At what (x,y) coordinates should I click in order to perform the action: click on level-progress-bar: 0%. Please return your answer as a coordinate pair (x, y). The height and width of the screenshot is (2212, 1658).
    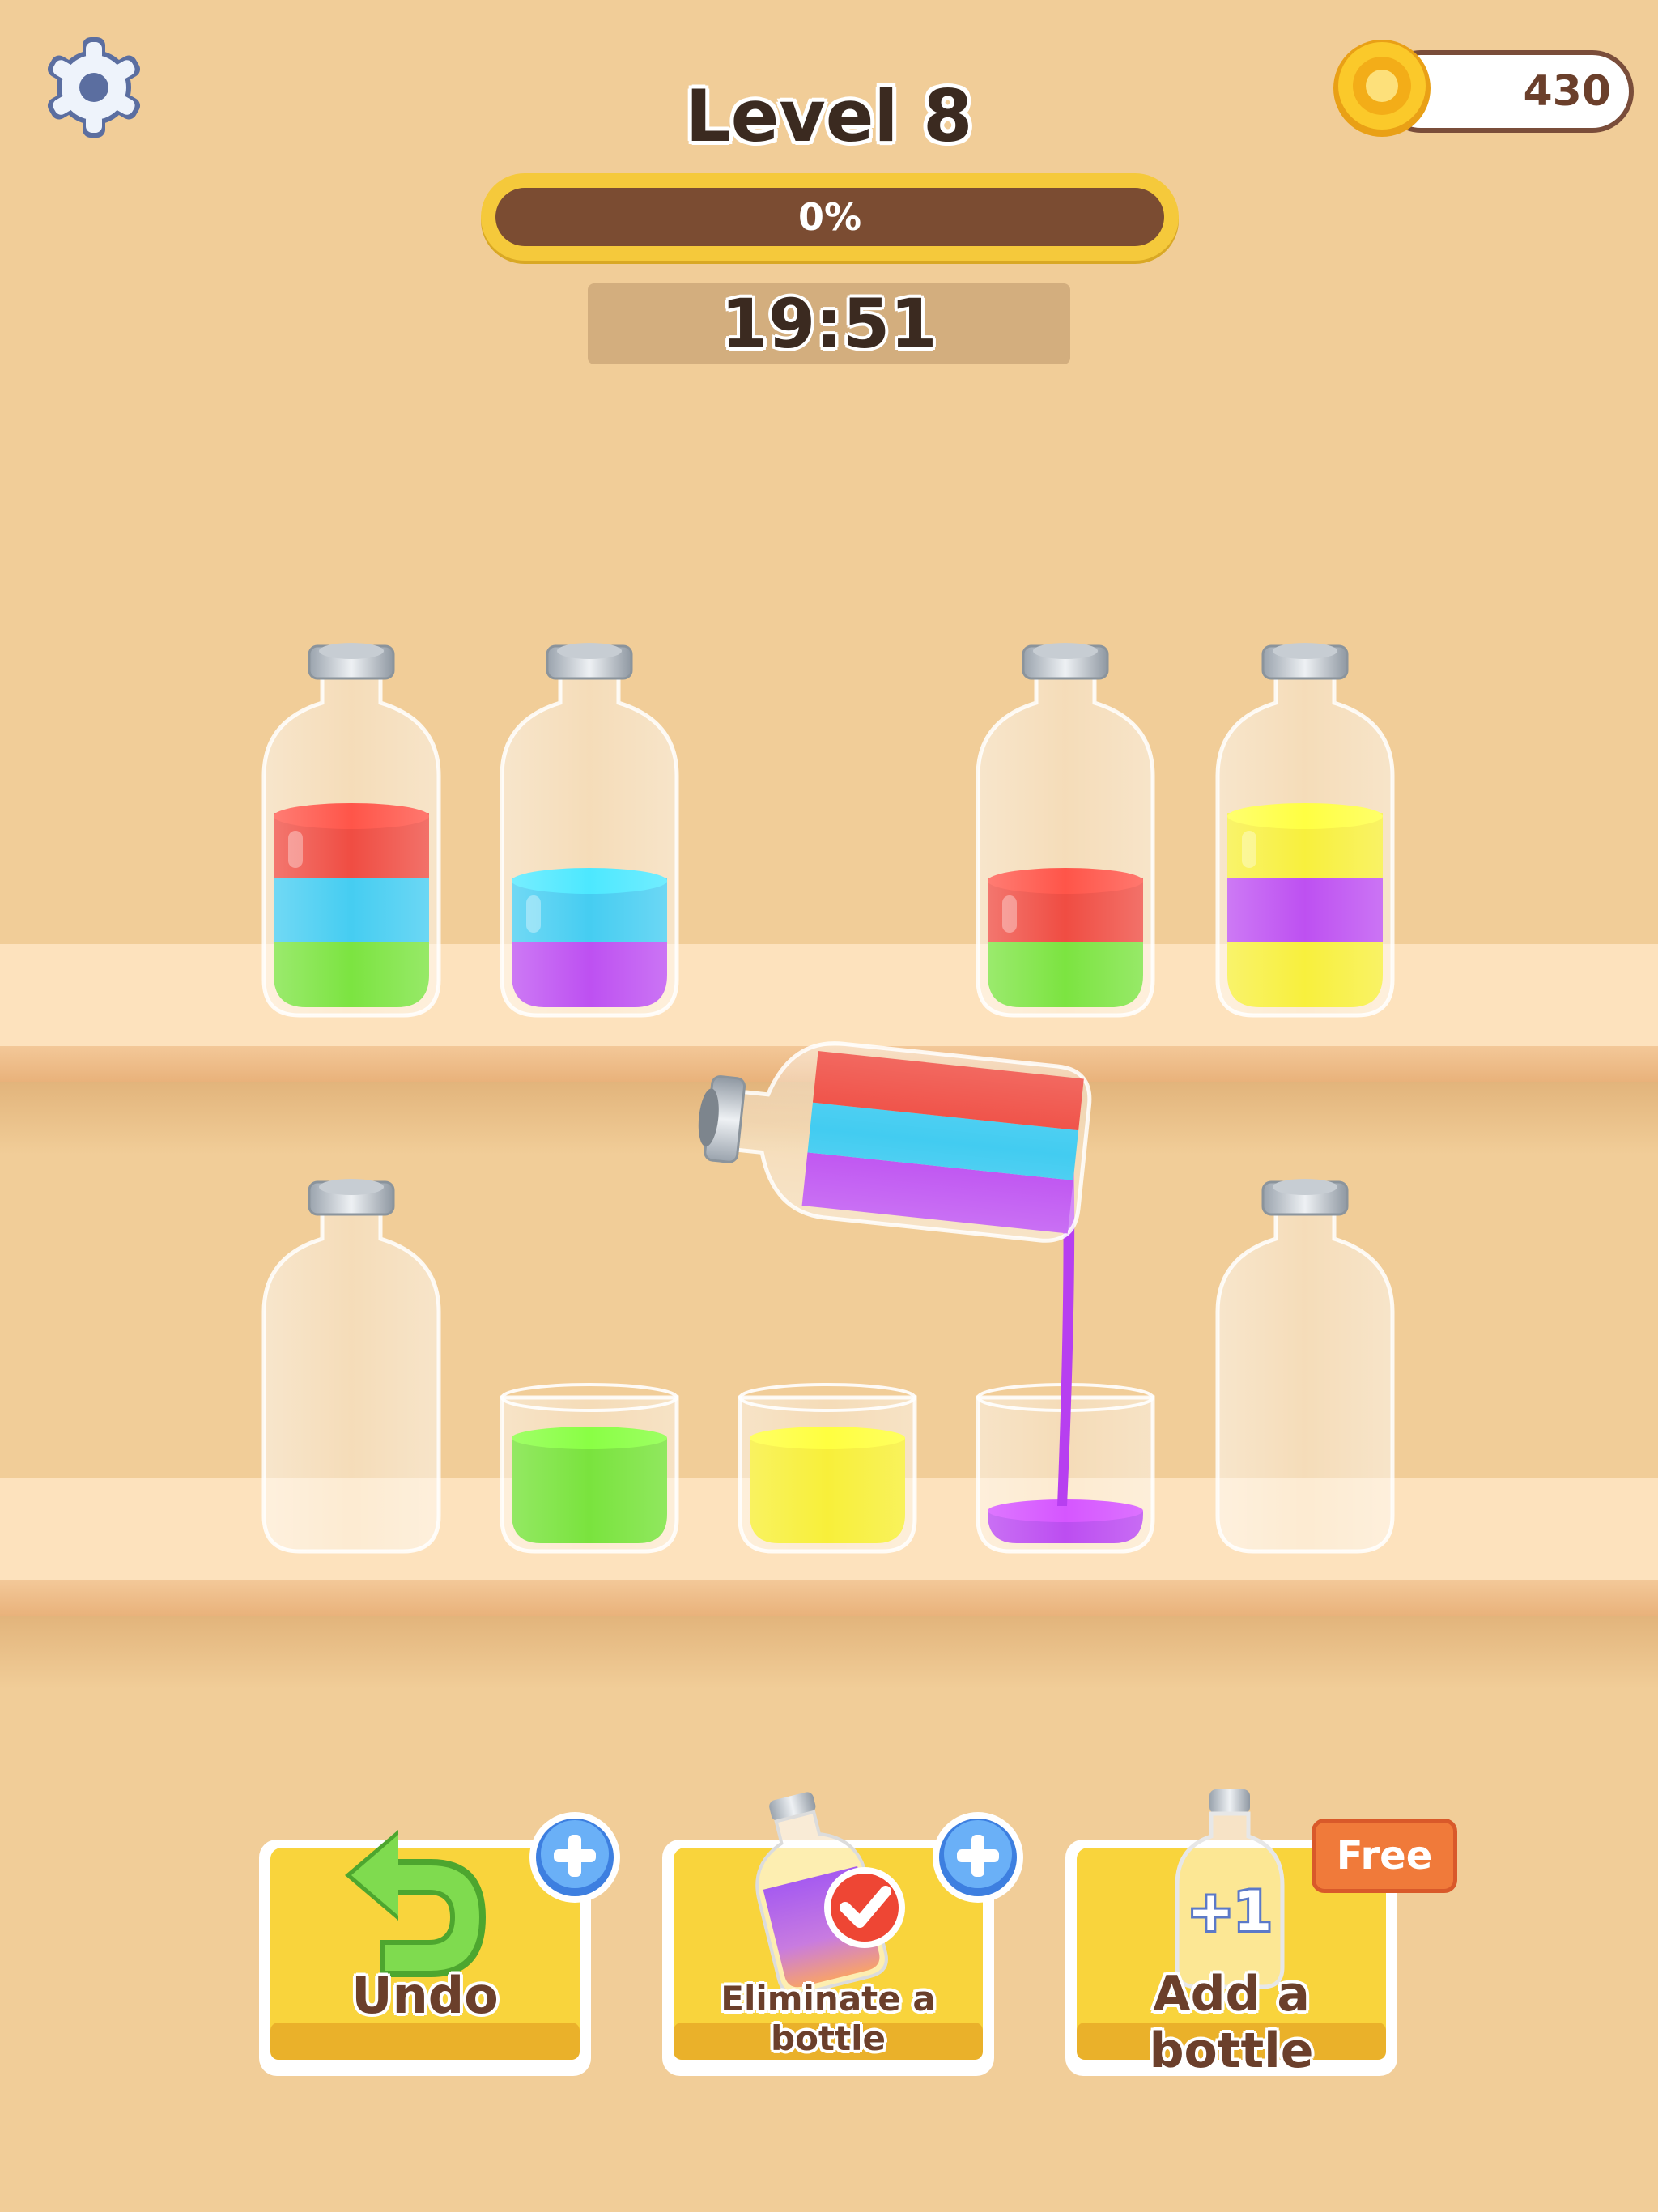
    Looking at the image, I should click on (830, 217).